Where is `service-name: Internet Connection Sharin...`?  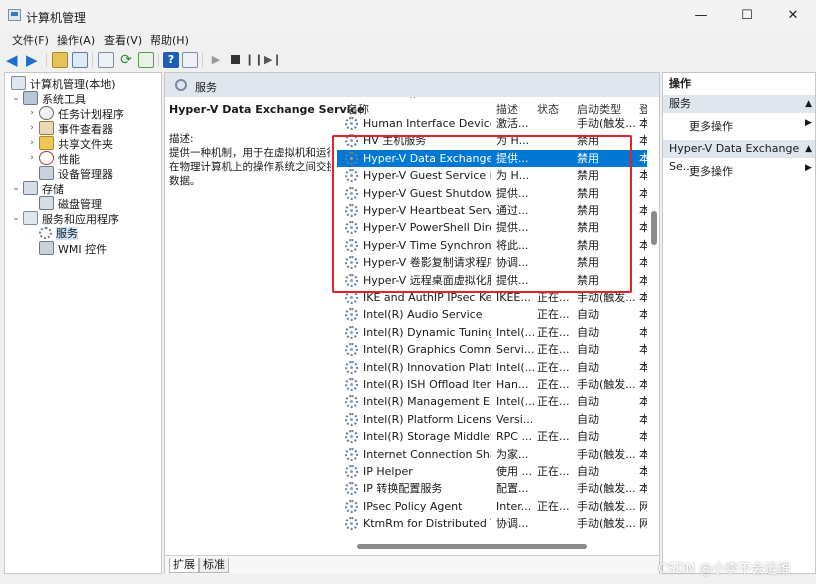
service-name: Internet Connection Sharin... is located at coordinates (427, 454).